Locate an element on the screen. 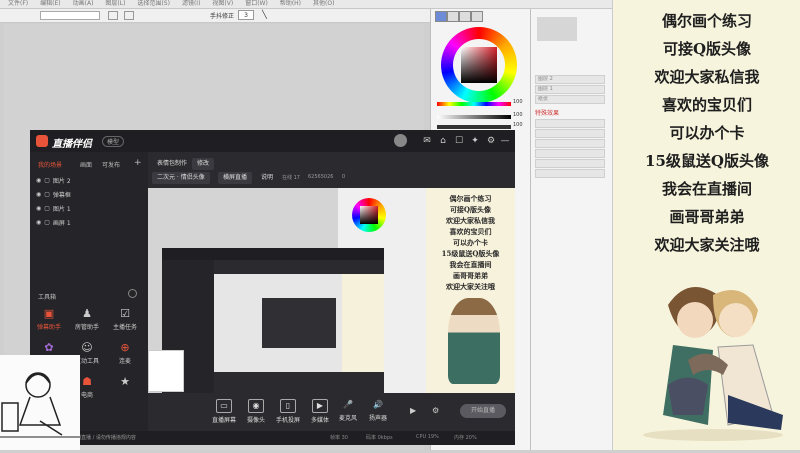  preview-note-line: 偶尔画个练习 is located at coordinates (470, 198).